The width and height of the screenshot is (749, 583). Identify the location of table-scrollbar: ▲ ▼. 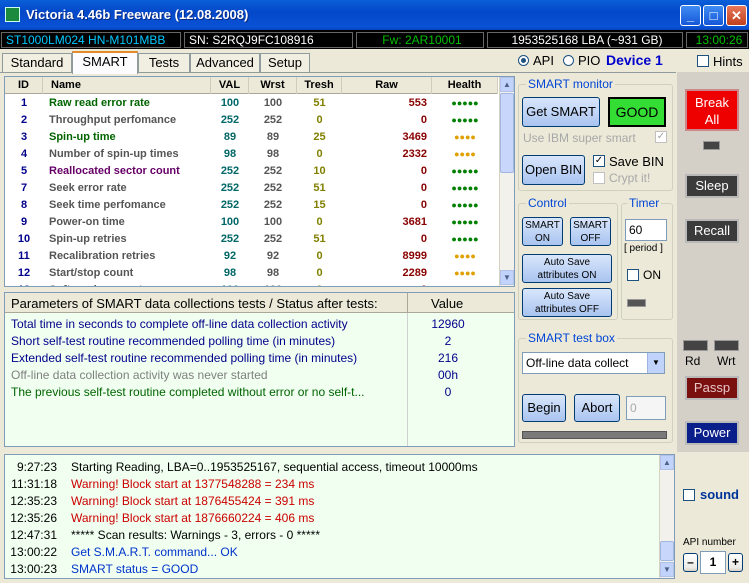
(506, 181).